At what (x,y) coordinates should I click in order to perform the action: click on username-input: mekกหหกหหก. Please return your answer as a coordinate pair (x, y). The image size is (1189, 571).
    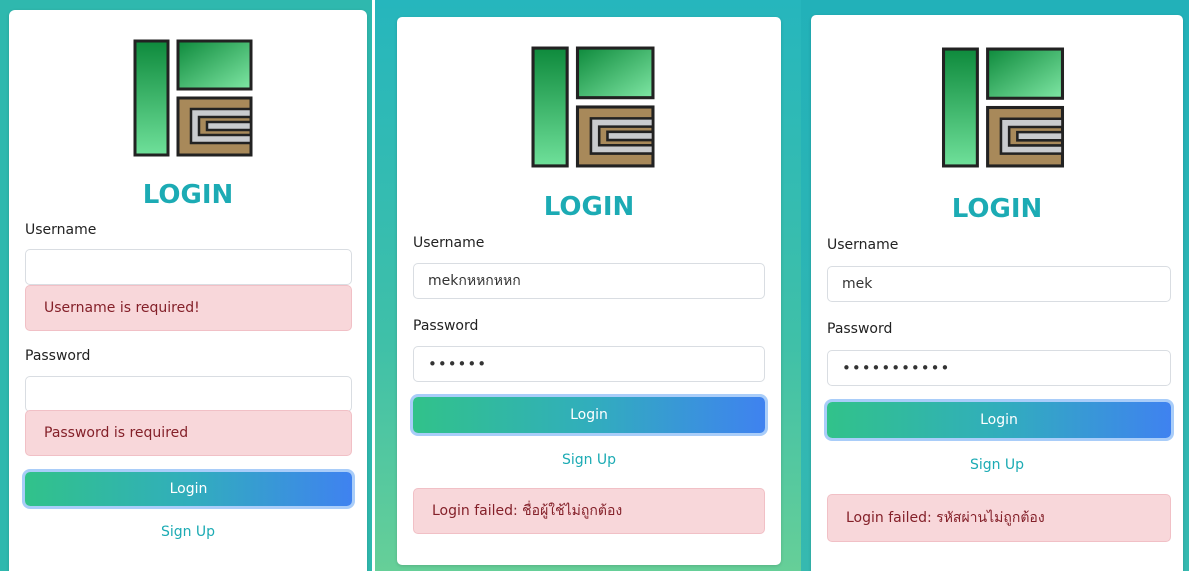
    Looking at the image, I should click on (589, 281).